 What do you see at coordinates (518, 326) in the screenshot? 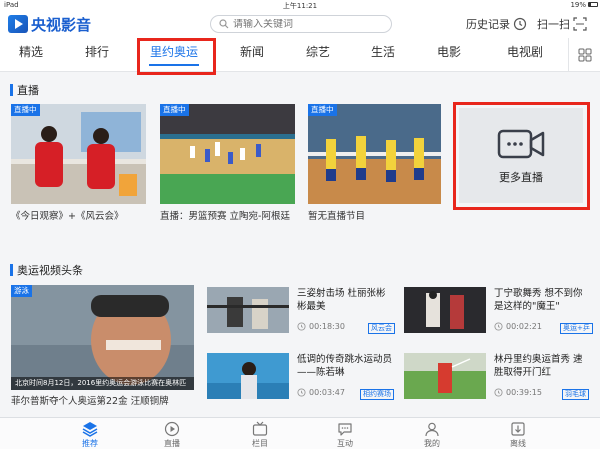
I see `news-duration-2: 00:02:21` at bounding box center [518, 326].